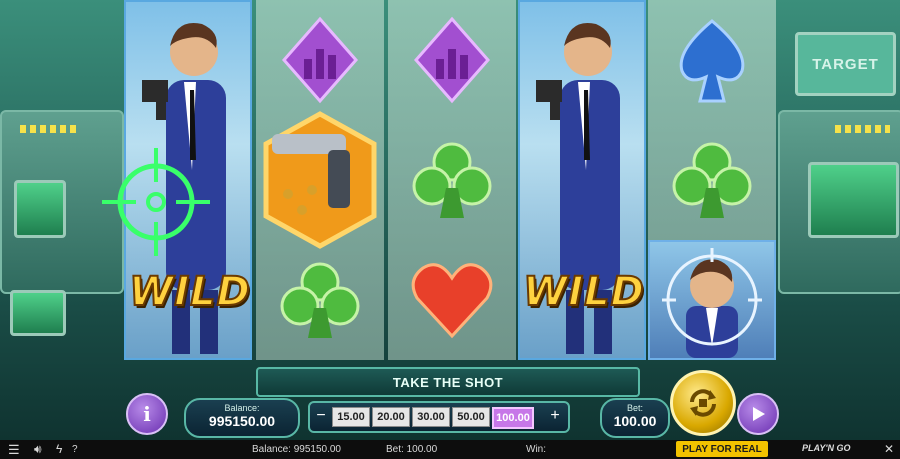 The height and width of the screenshot is (459, 900). Describe the element at coordinates (412, 449) in the screenshot. I see `status-bet: Bet: 100.00` at that location.